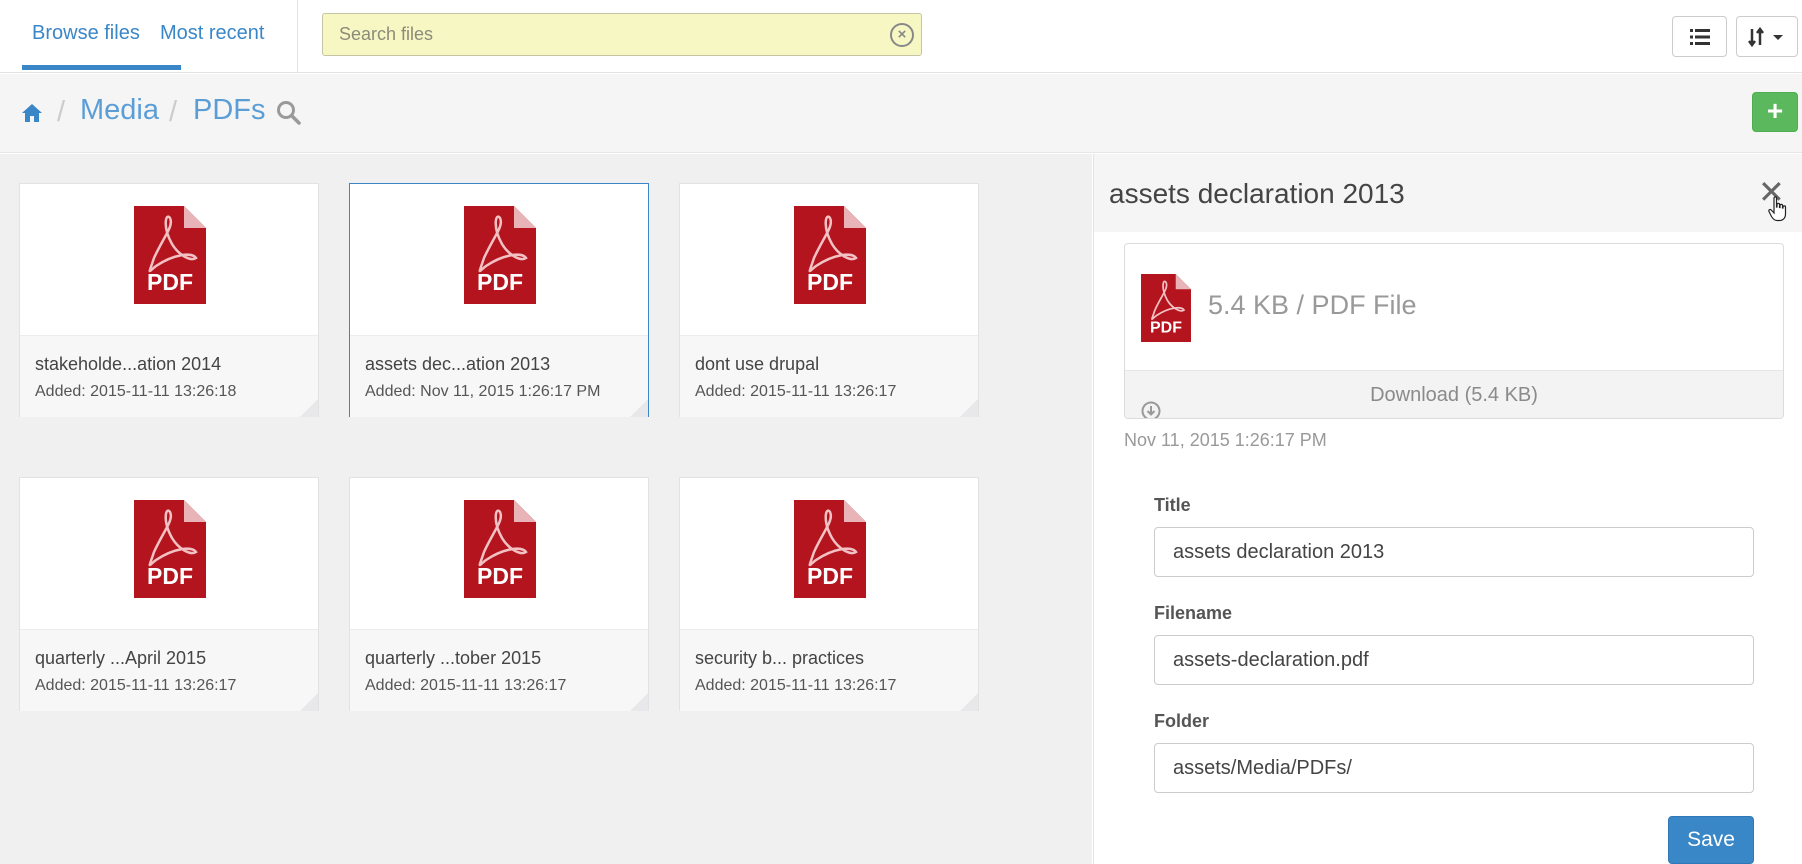 The height and width of the screenshot is (864, 1802). I want to click on file-added-date: Added: 2015-11-11 13:26:18, so click(136, 391).